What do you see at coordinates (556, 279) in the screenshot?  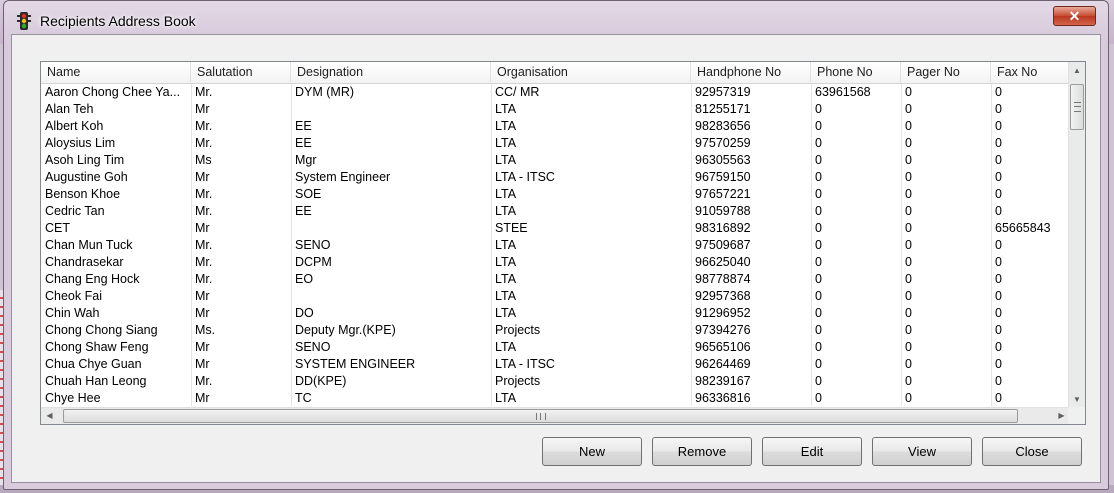 I see `table-row: Chang Eng Hock Mr. EO LTA 98778874 0 0 0` at bounding box center [556, 279].